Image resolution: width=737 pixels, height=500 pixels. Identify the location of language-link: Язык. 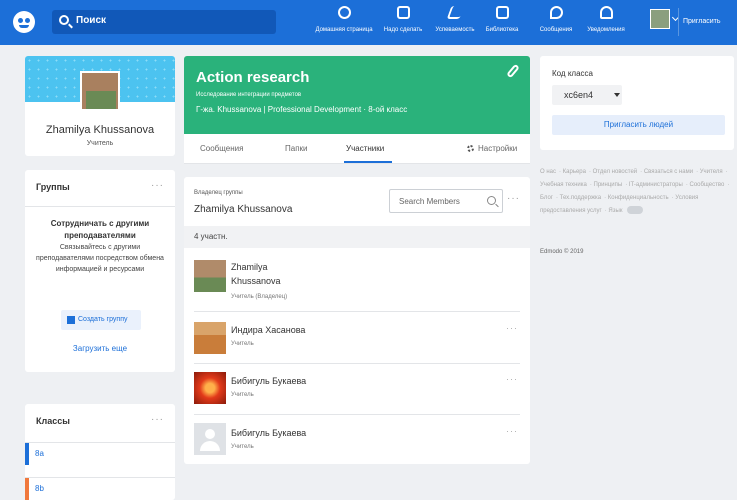
(615, 211).